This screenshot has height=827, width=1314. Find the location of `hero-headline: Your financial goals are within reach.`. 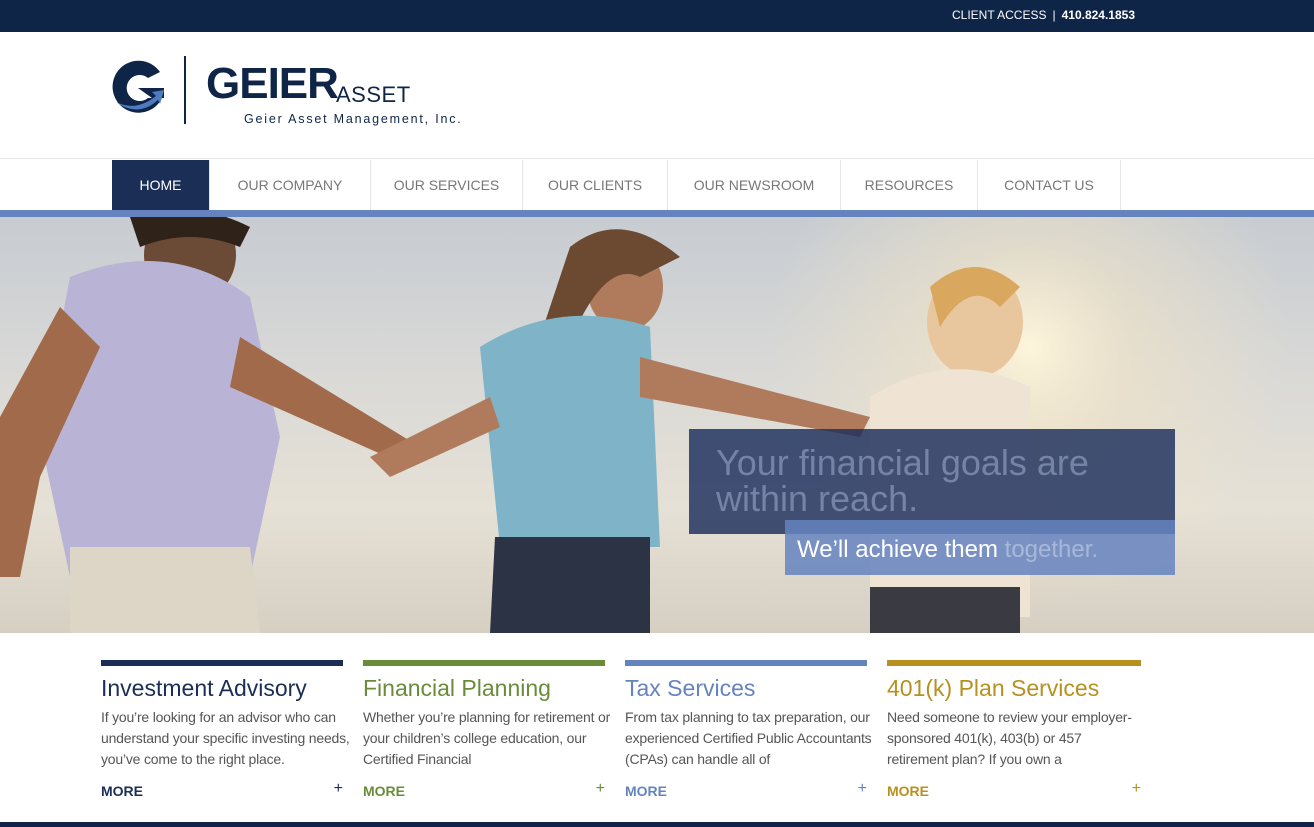

hero-headline: Your financial goals are within reach. is located at coordinates (902, 480).